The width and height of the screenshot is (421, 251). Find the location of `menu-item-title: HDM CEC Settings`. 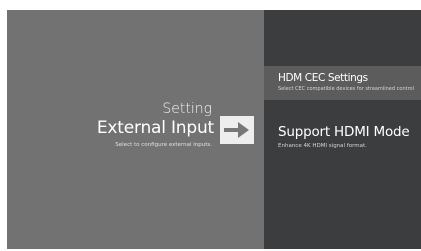

menu-item-title: HDM CEC Settings is located at coordinates (323, 78).